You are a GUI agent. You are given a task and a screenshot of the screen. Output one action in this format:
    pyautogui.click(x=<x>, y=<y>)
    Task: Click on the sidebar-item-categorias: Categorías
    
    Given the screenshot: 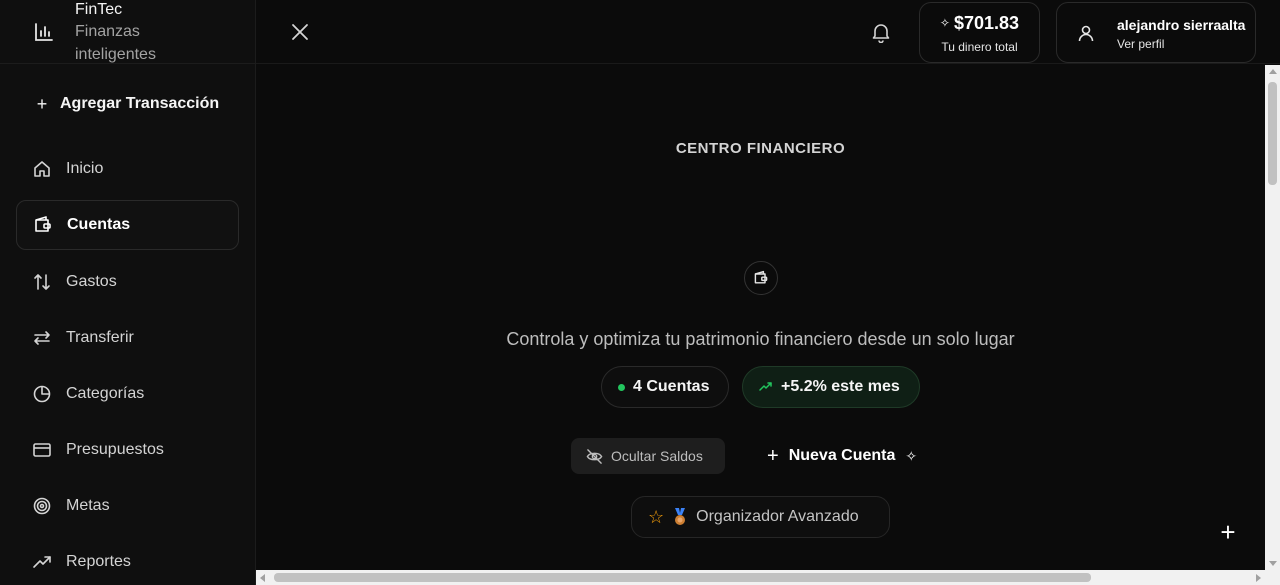 What is the action you would take?
    pyautogui.click(x=127, y=394)
    